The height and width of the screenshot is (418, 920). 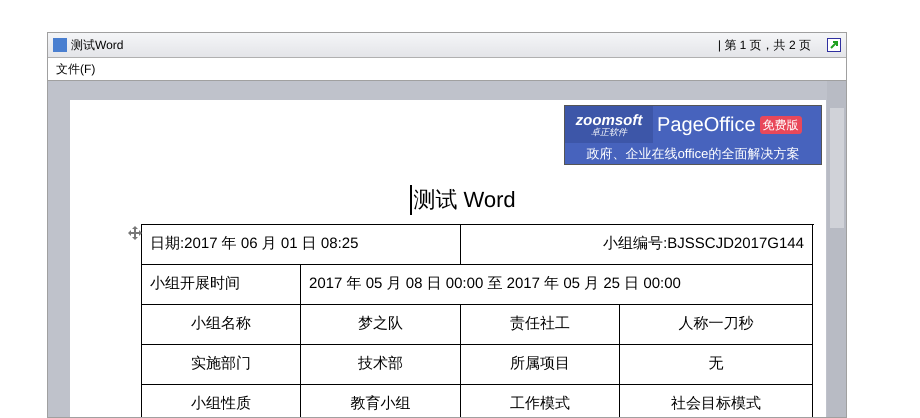 I want to click on table-cell: 技术部, so click(x=381, y=365).